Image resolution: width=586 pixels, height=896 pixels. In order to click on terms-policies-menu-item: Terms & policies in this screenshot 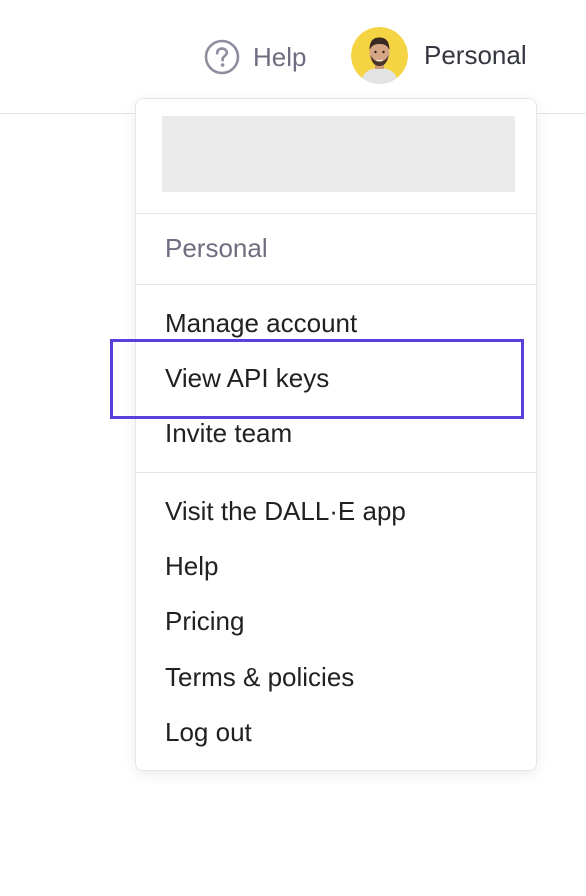, I will do `click(259, 677)`.